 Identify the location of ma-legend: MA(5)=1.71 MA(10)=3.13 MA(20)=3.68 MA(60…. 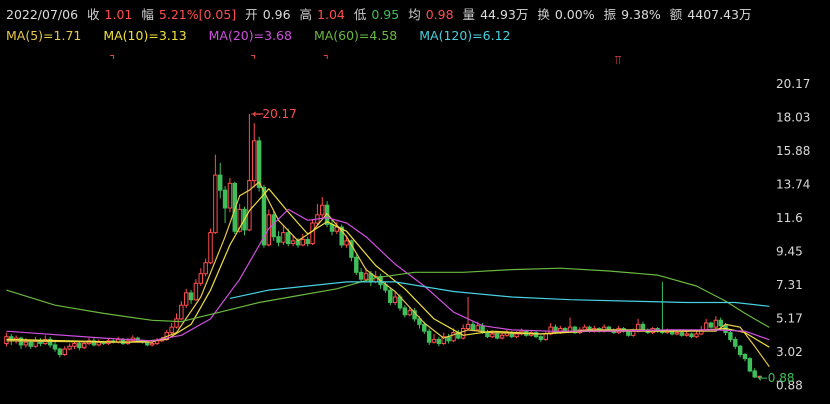
(267, 37).